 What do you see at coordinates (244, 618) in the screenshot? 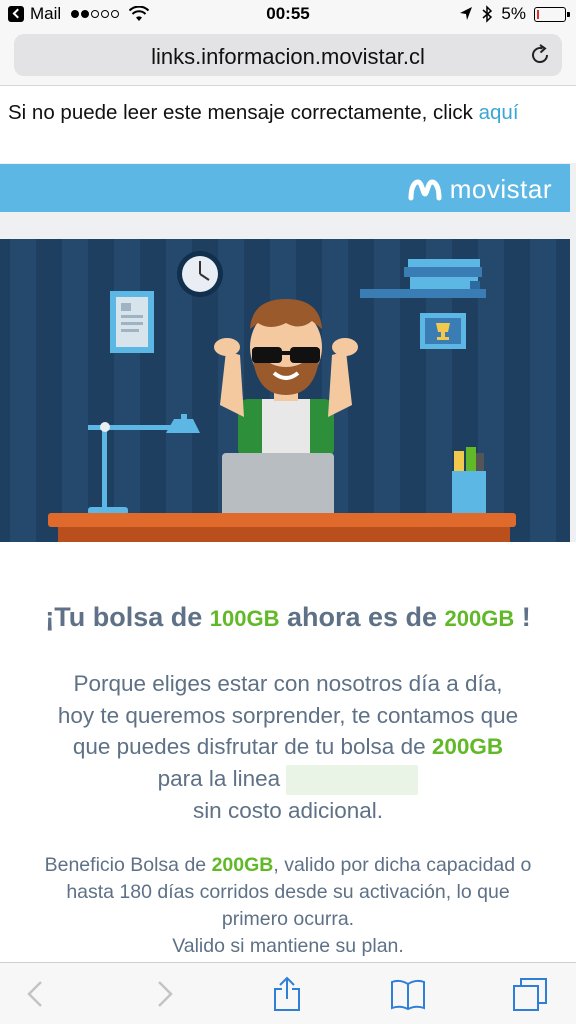
I see `headline-gb-old: 100GB` at bounding box center [244, 618].